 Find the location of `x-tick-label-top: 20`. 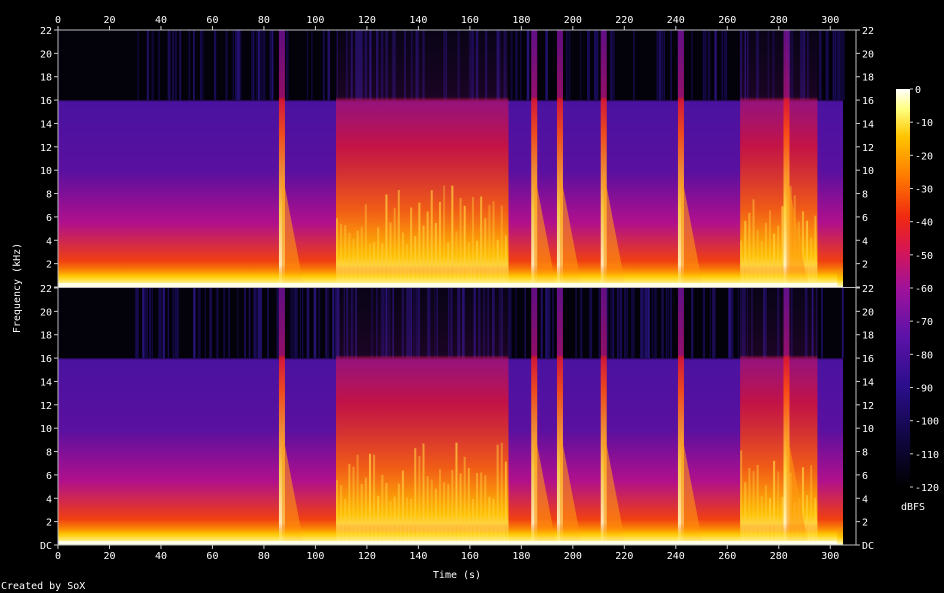

x-tick-label-top: 20 is located at coordinates (109, 20).